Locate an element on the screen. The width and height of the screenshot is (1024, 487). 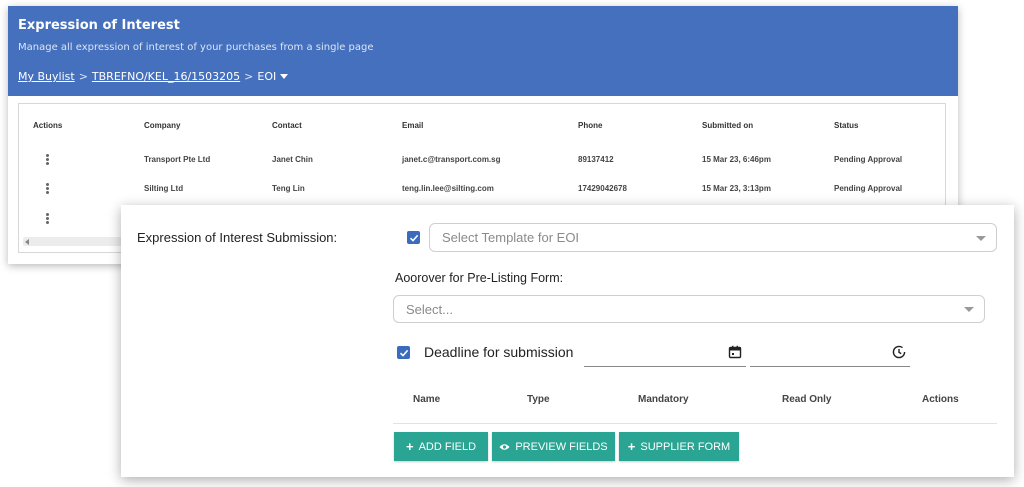
breadcrumb-current: EOI is located at coordinates (266, 76).